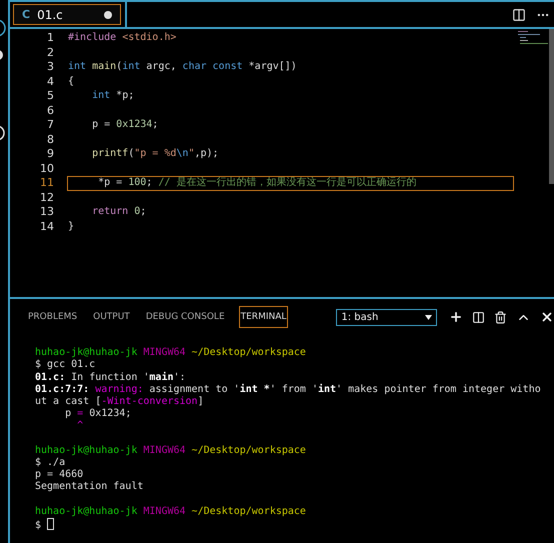 This screenshot has height=543, width=554. Describe the element at coordinates (71, 81) in the screenshot. I see `code-line: {` at that location.